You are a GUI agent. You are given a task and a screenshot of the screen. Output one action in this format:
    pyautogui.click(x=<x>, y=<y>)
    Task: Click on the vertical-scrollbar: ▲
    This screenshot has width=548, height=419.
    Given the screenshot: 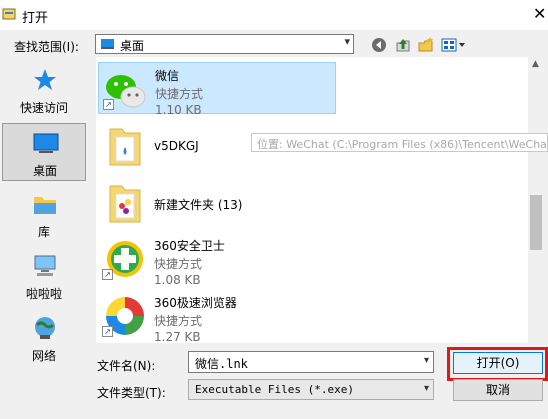 What is the action you would take?
    pyautogui.click(x=537, y=200)
    